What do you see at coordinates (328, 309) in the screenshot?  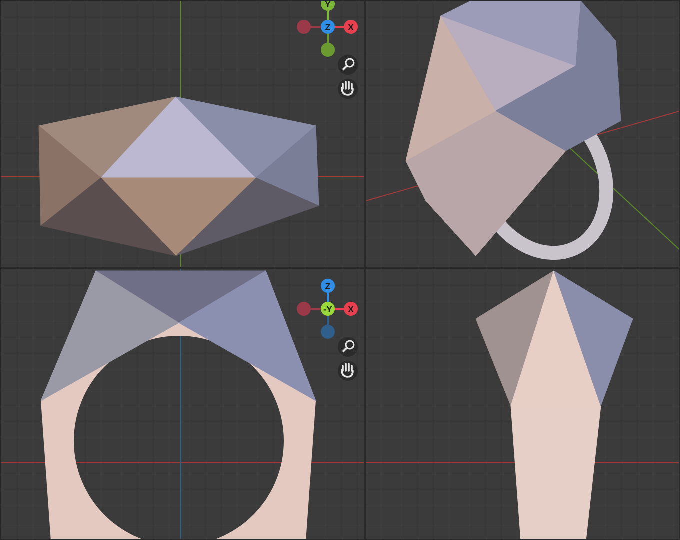 I see `axis-handle: -Y` at bounding box center [328, 309].